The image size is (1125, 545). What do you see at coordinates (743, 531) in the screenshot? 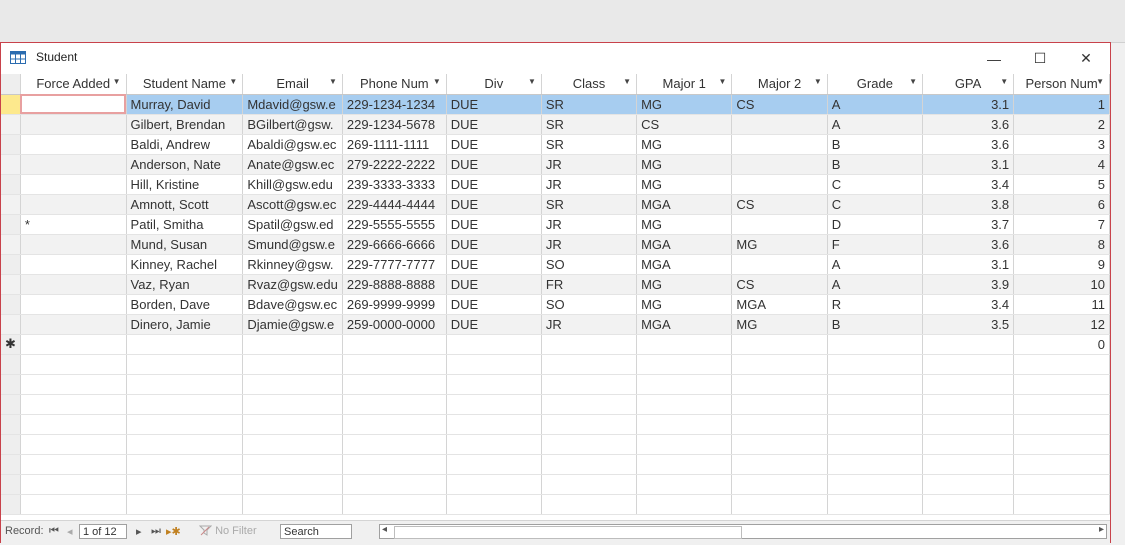
I see `horizontal-scrollbar: ◂ ▸` at bounding box center [743, 531].